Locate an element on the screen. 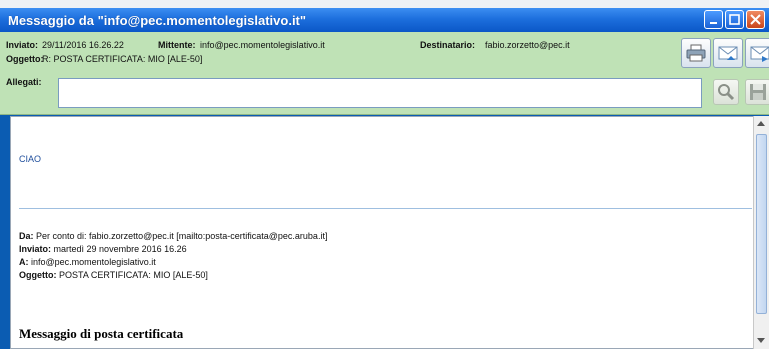 Image resolution: width=769 pixels, height=349 pixels. reply-icon is located at coordinates (728, 53).